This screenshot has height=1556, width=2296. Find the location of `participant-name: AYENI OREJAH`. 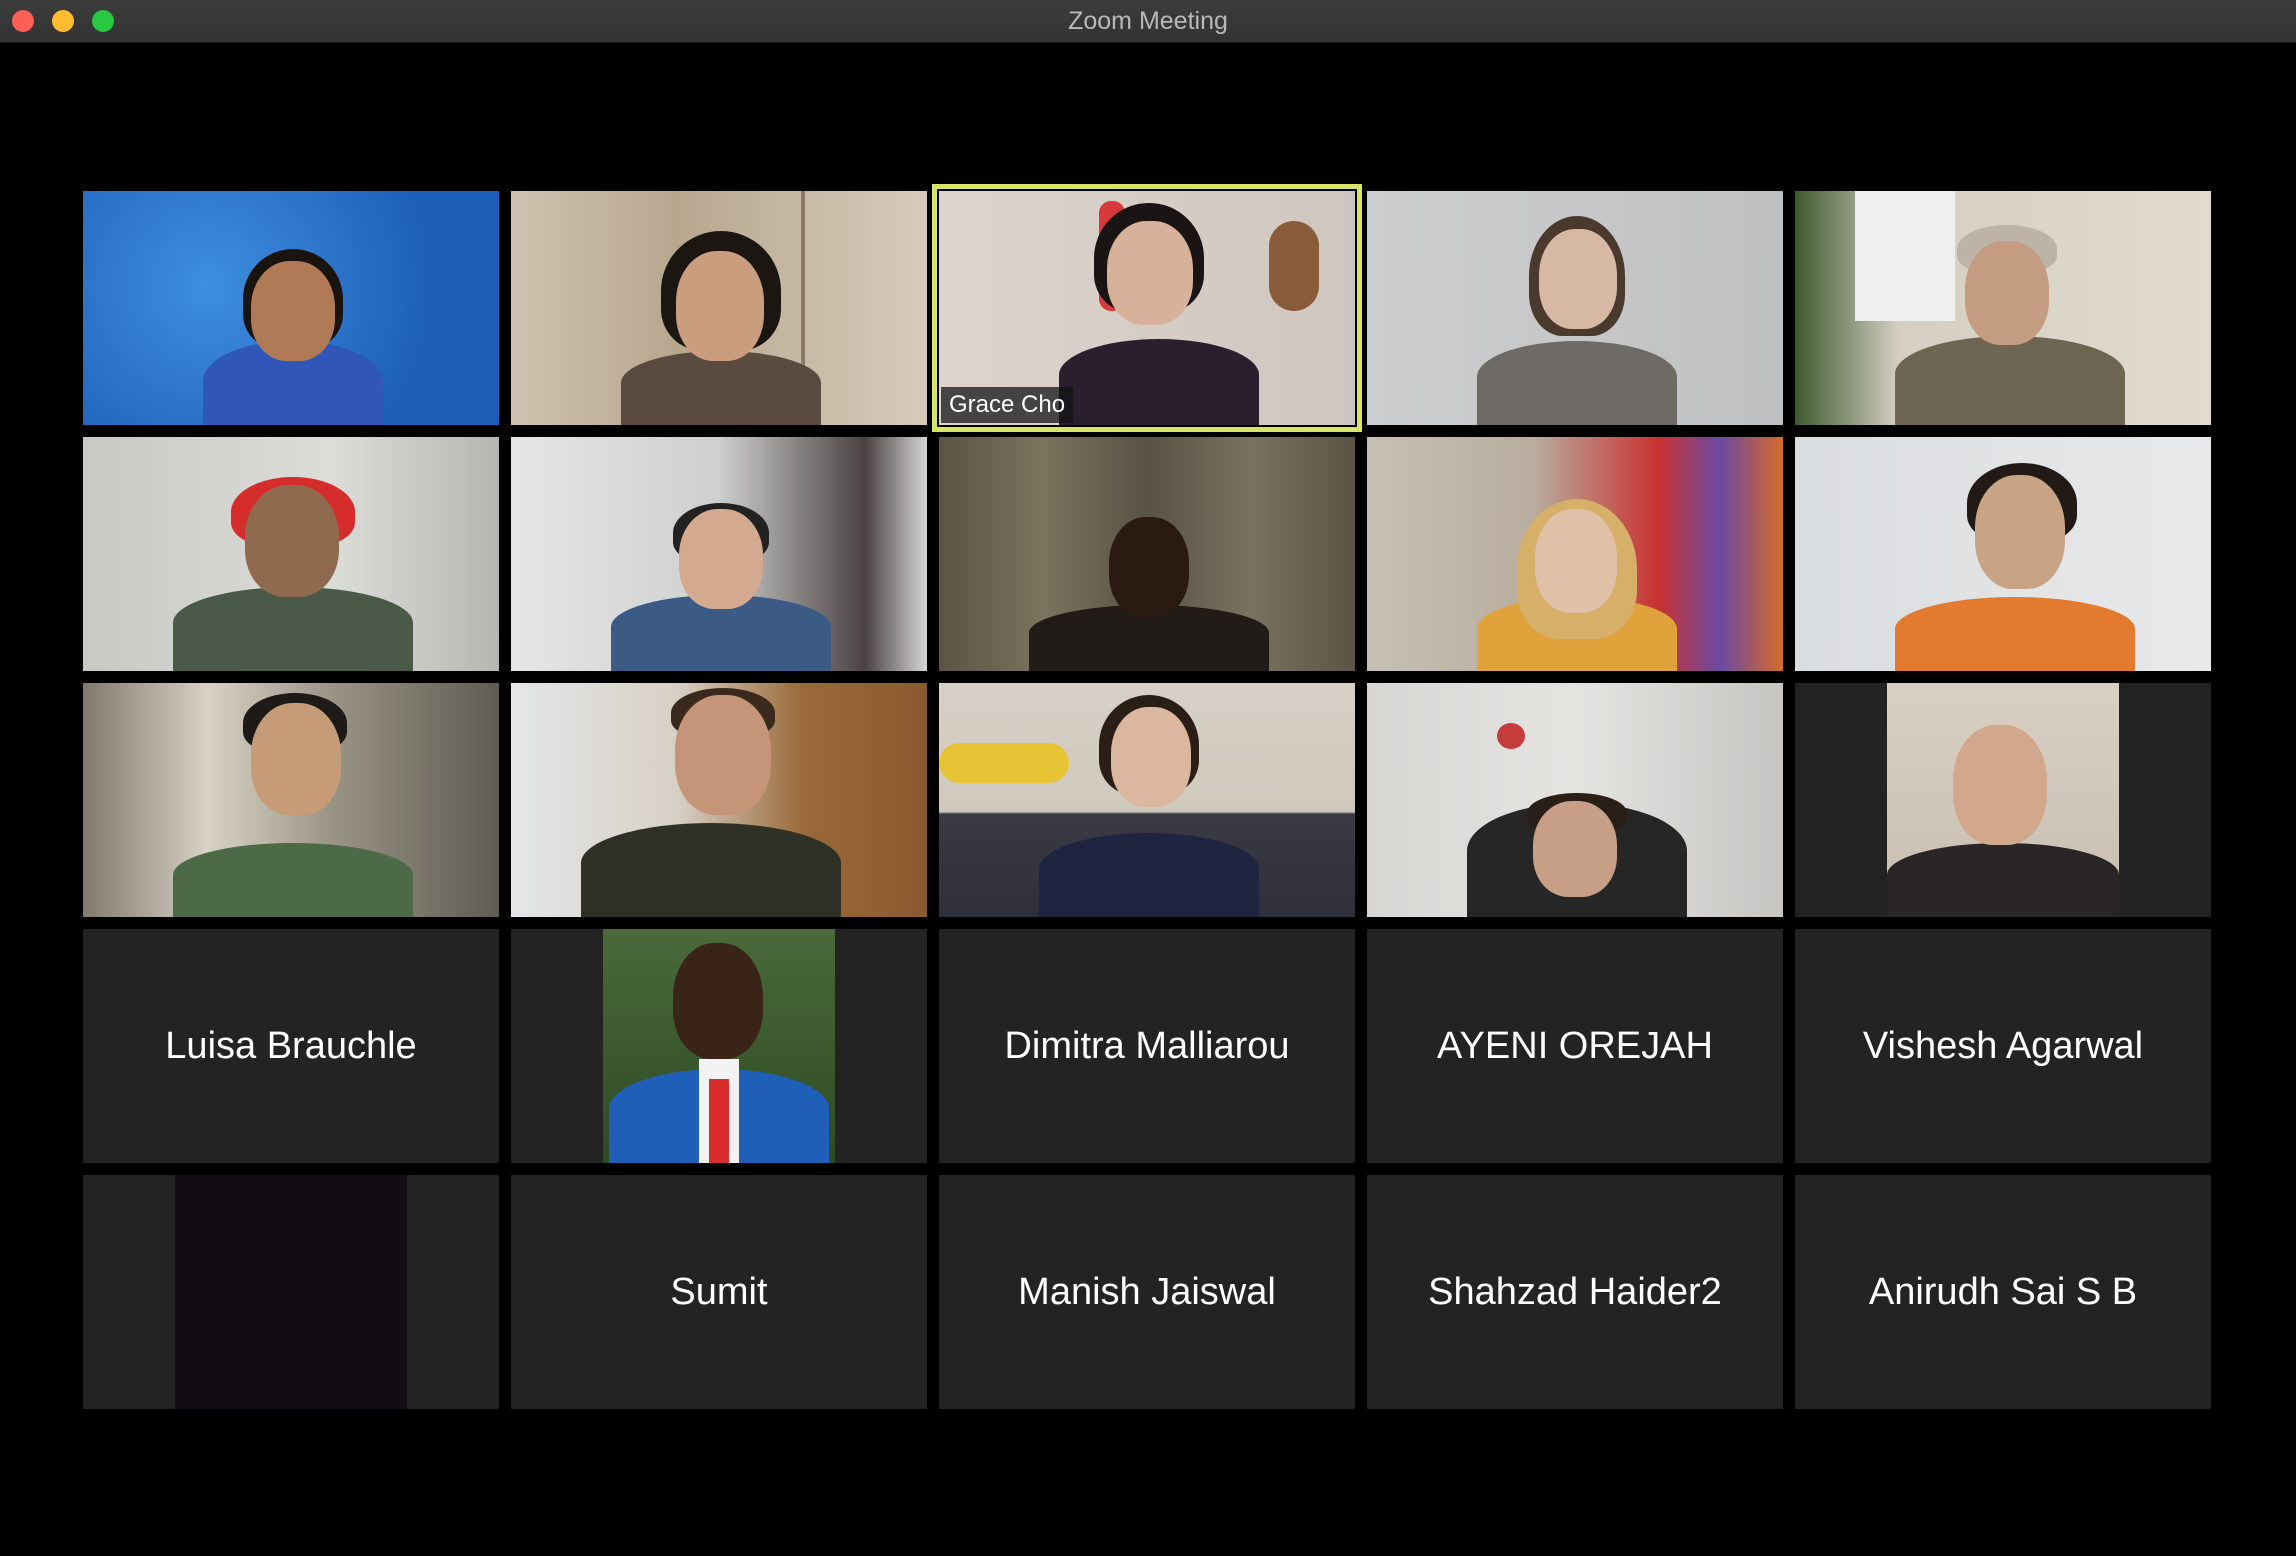

participant-name: AYENI OREJAH is located at coordinates (1575, 1045).